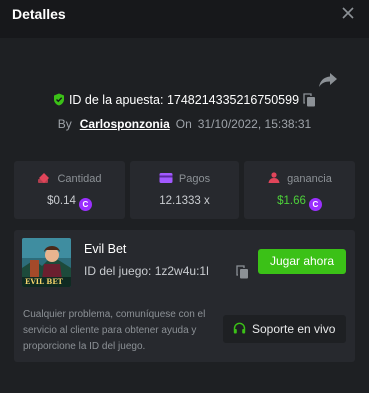  What do you see at coordinates (233, 100) in the screenshot?
I see `bet-id-value: 1748214335216750599` at bounding box center [233, 100].